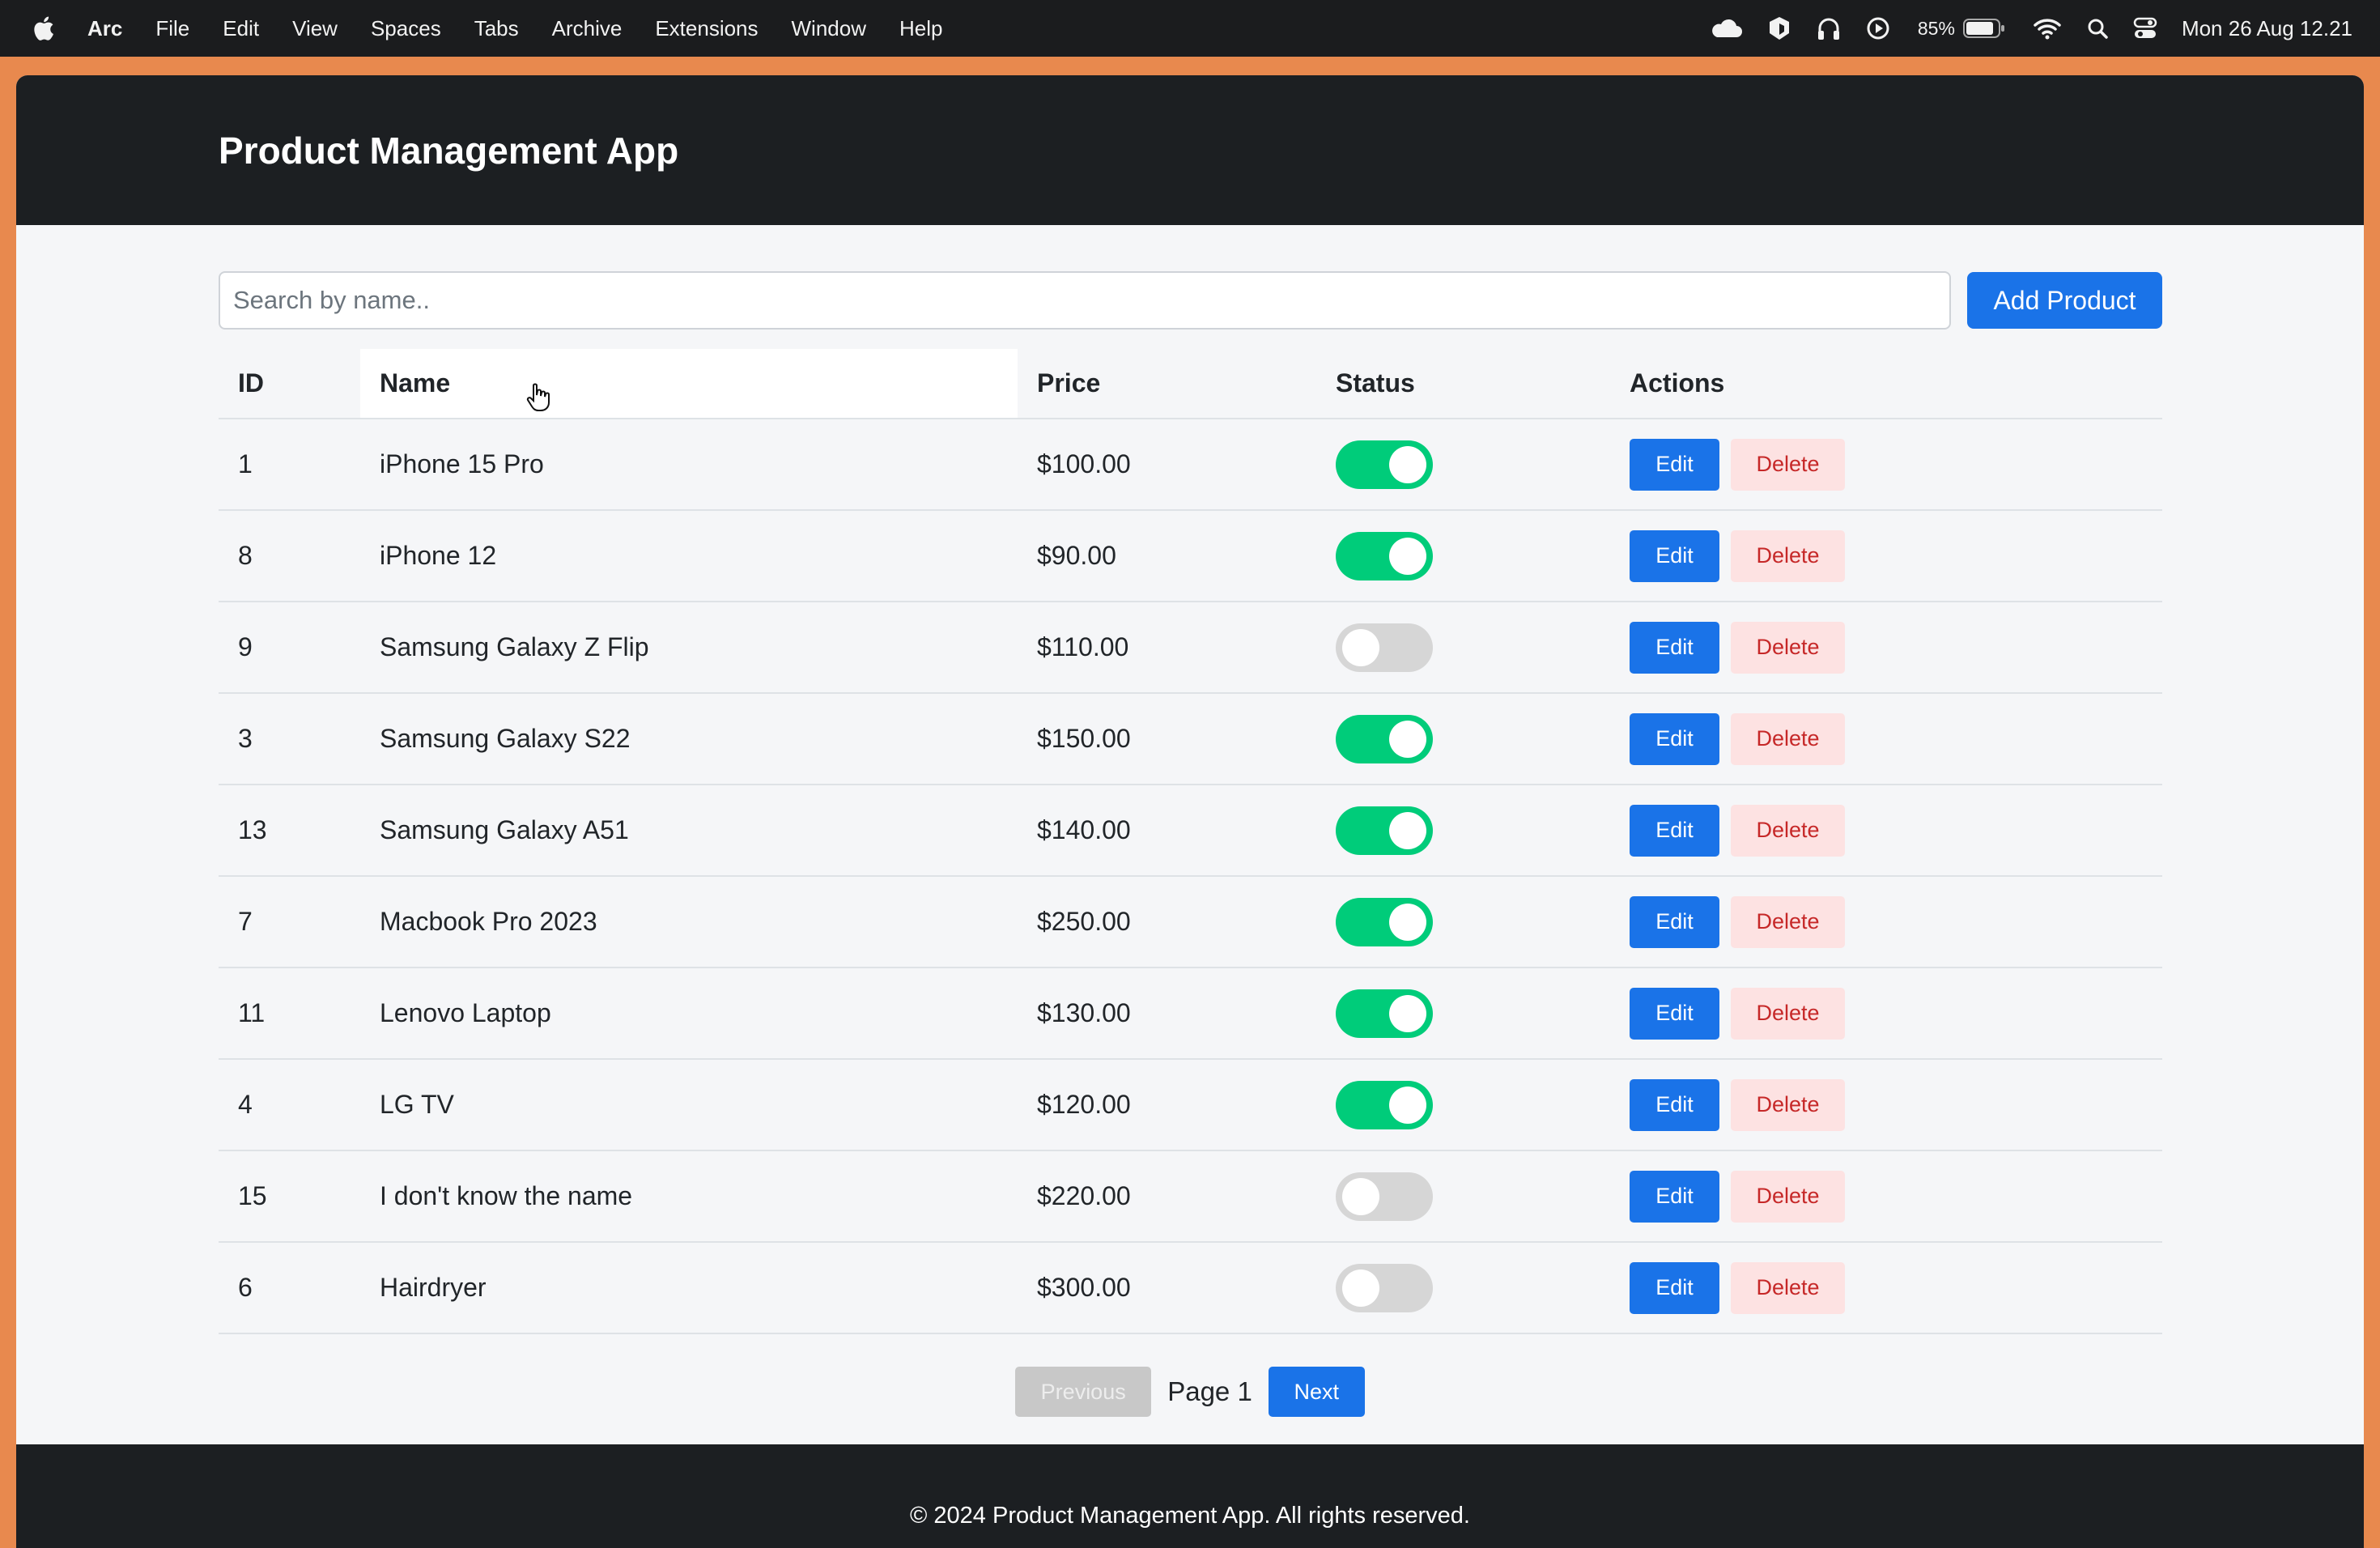 The height and width of the screenshot is (1548, 2380). What do you see at coordinates (2033, 28) in the screenshot?
I see `menu-bar-right: 85% Mon 26 Aug 12.21` at bounding box center [2033, 28].